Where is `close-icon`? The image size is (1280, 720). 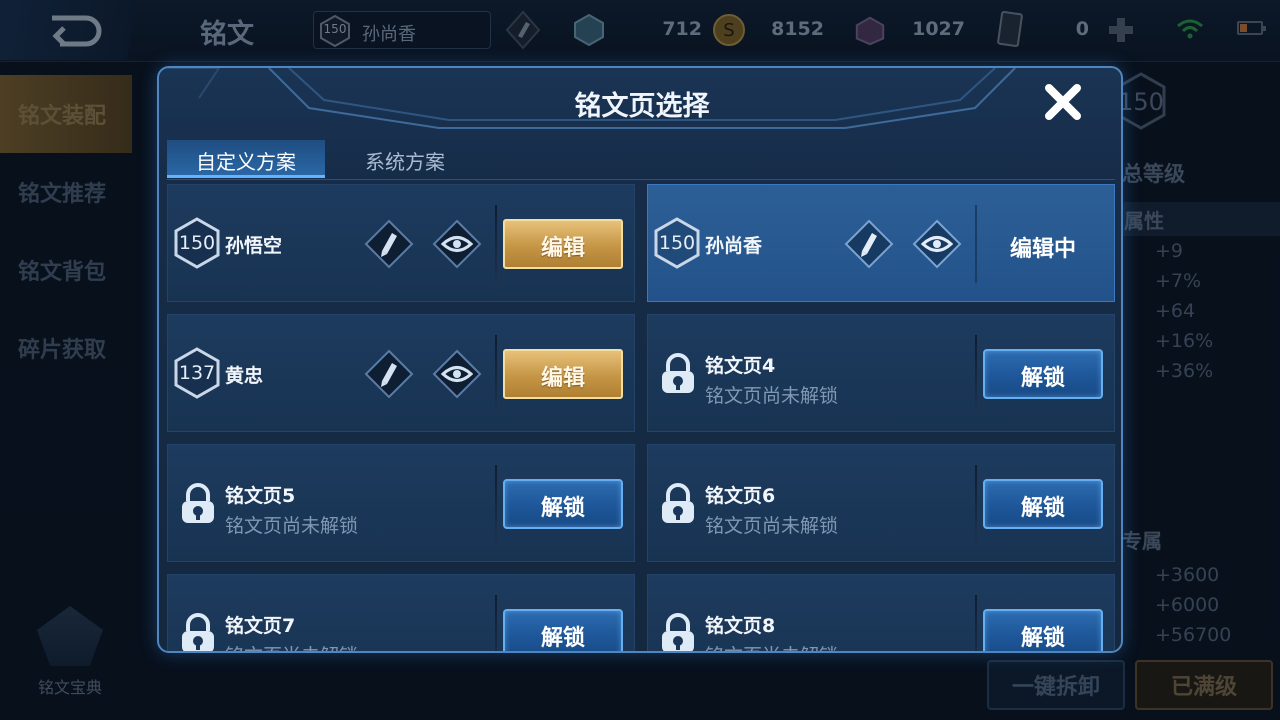 close-icon is located at coordinates (1063, 102).